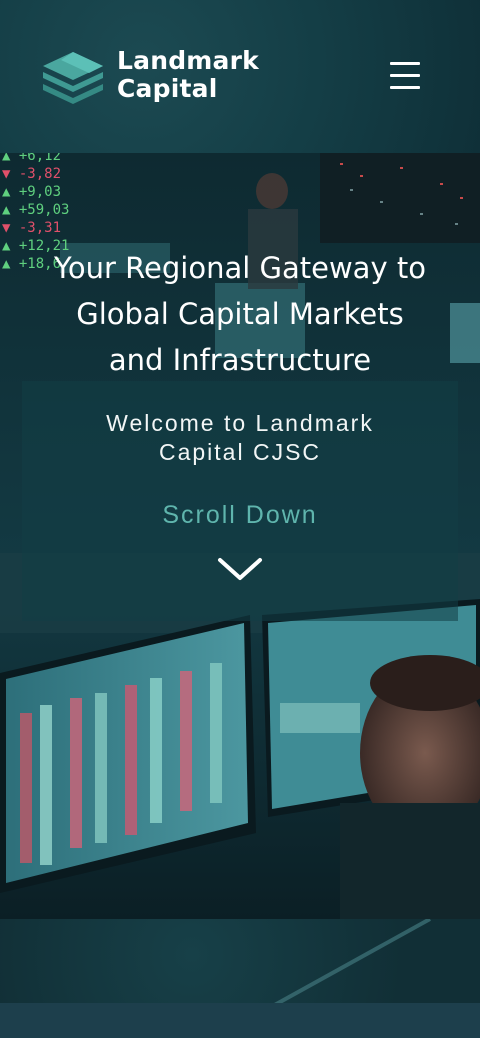 This screenshot has height=1038, width=480. Describe the element at coordinates (240, 452) in the screenshot. I see `welcome-line2: Capital CJSC` at that location.